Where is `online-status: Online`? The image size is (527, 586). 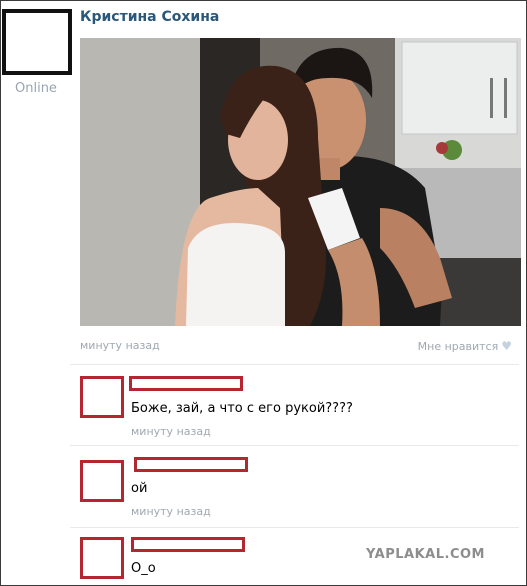 online-status: Online is located at coordinates (36, 88).